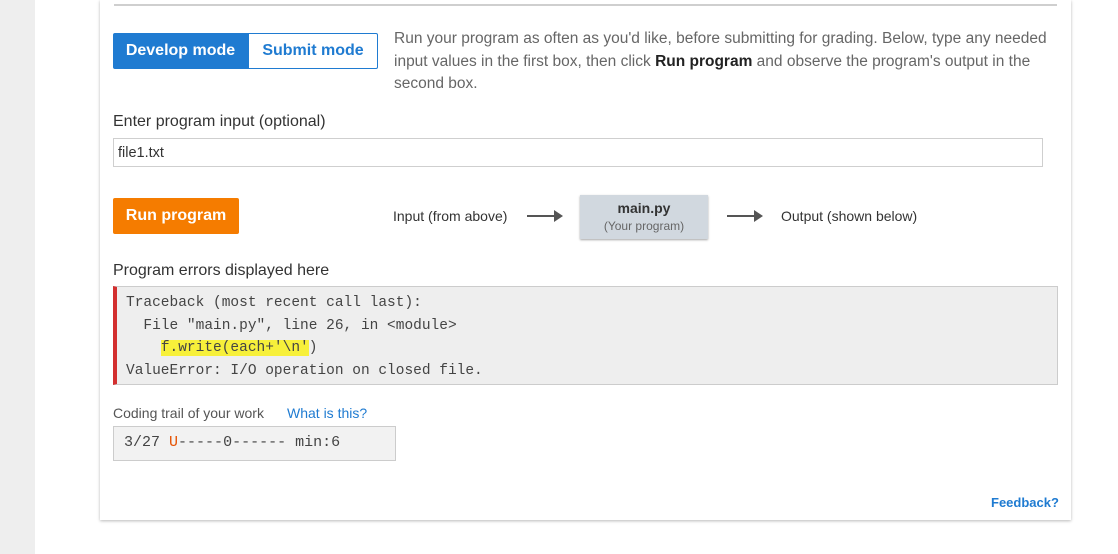  What do you see at coordinates (234, 348) in the screenshot?
I see `highlighted-code: f.write(each+'\n'` at bounding box center [234, 348].